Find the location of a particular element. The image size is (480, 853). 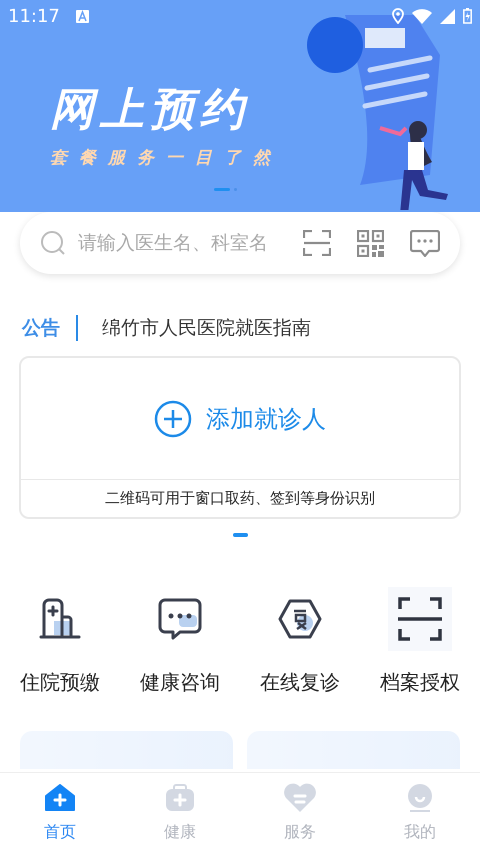

scan-icon is located at coordinates (317, 243).